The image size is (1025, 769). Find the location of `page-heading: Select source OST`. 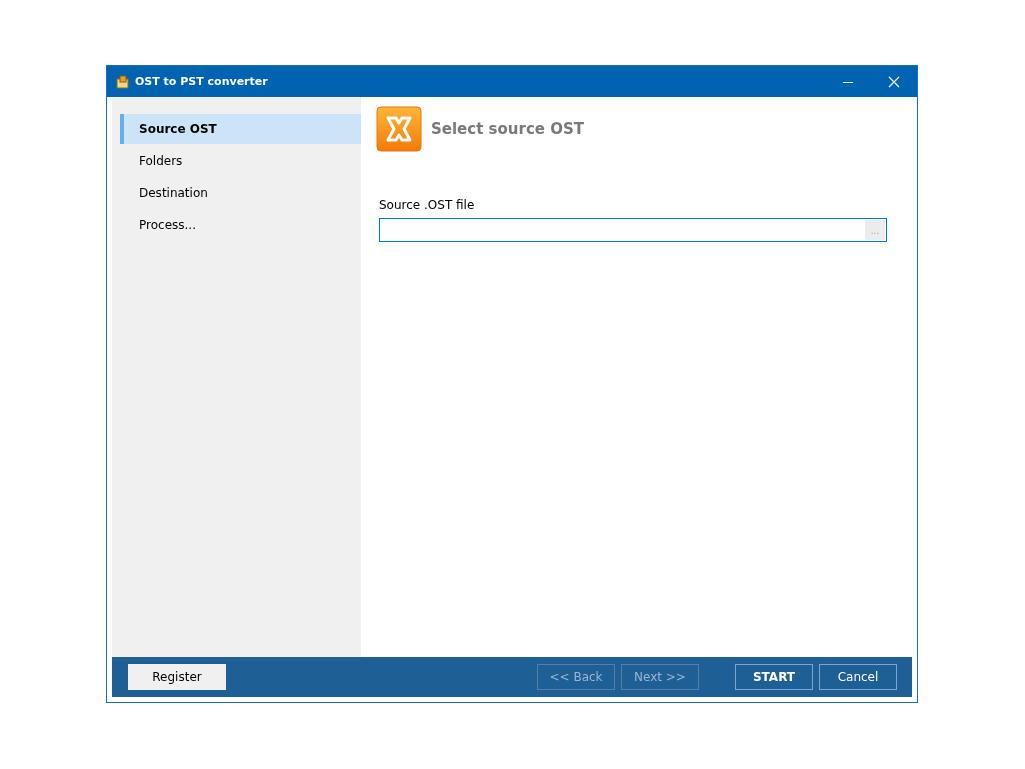

page-heading: Select source OST is located at coordinates (507, 129).